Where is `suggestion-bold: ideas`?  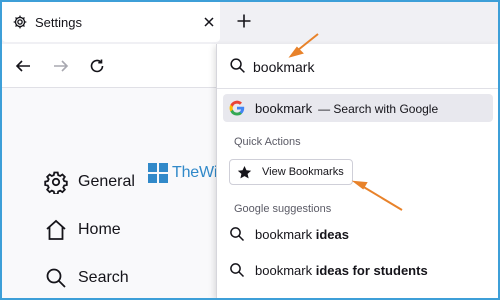
suggestion-bold: ideas is located at coordinates (332, 234).